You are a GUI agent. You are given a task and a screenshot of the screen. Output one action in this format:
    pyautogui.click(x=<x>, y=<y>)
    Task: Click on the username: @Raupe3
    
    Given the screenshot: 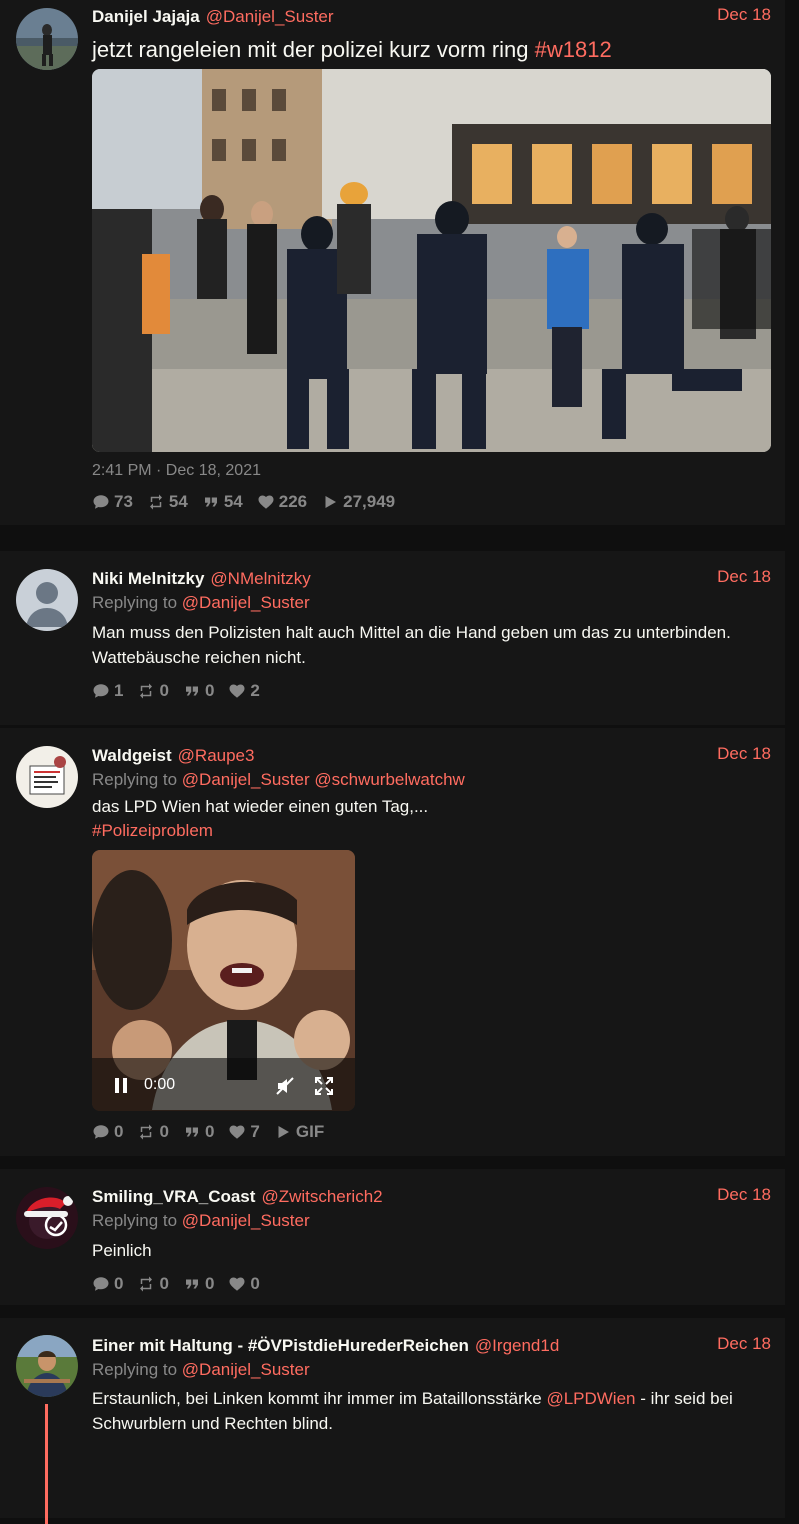 What is the action you would take?
    pyautogui.click(x=216, y=756)
    